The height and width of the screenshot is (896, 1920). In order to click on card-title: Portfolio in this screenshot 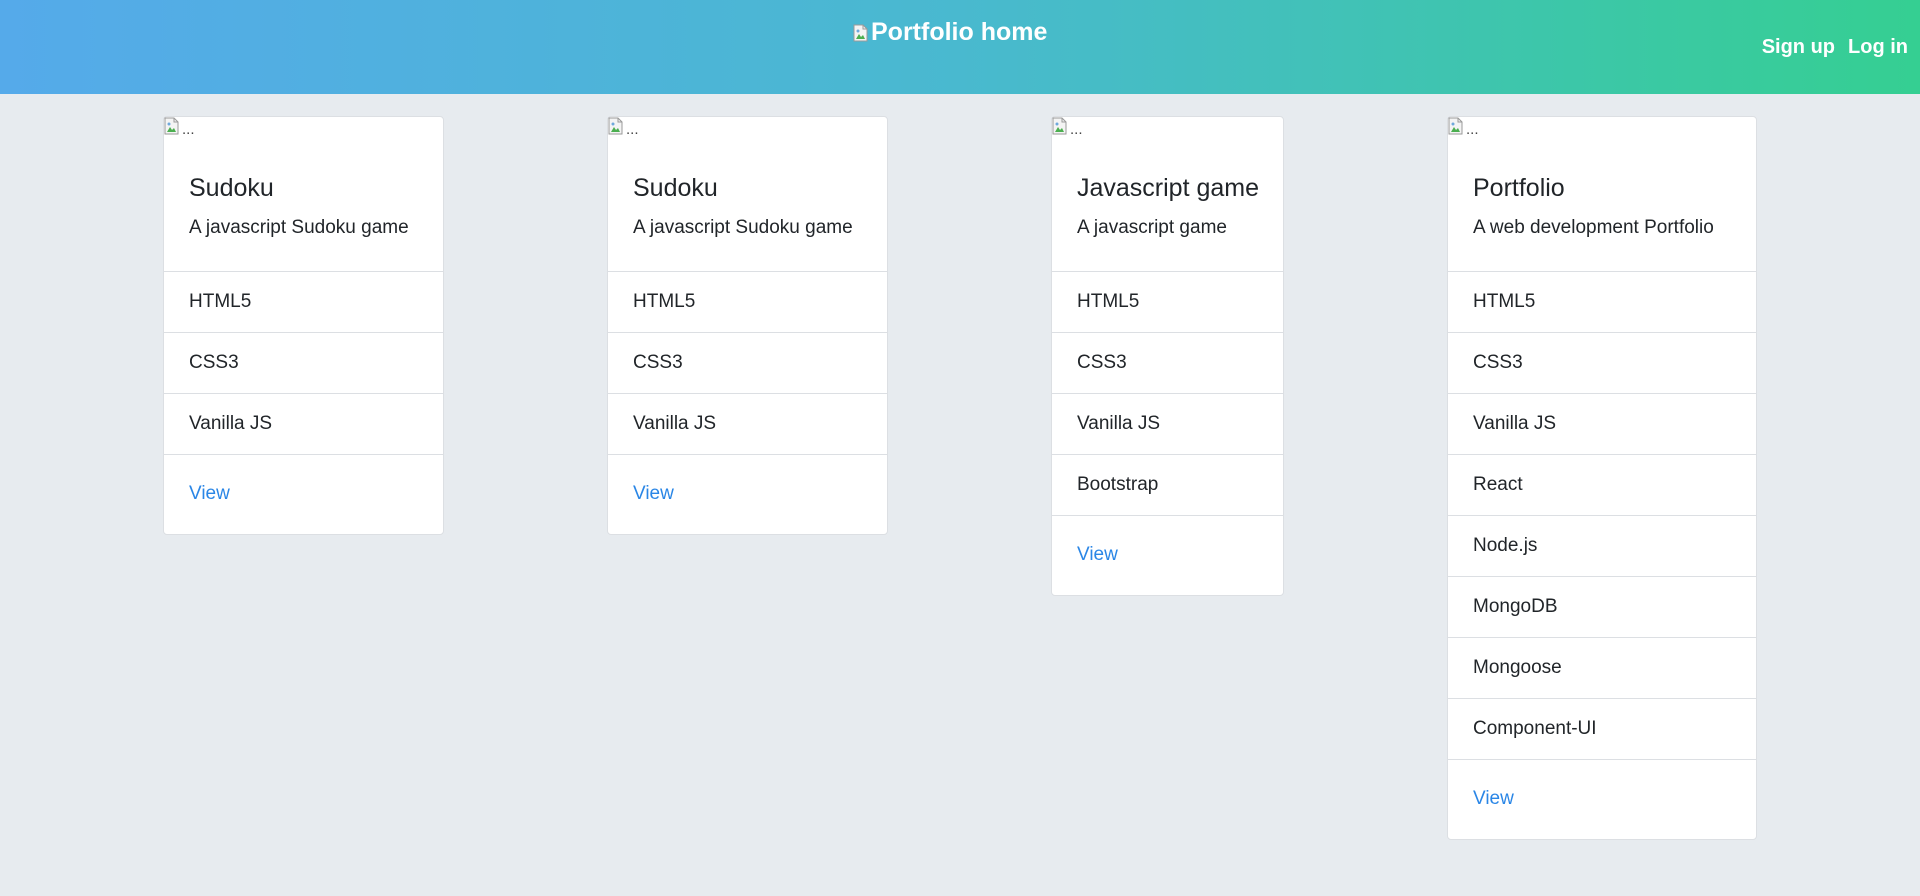, I will do `click(1519, 188)`.